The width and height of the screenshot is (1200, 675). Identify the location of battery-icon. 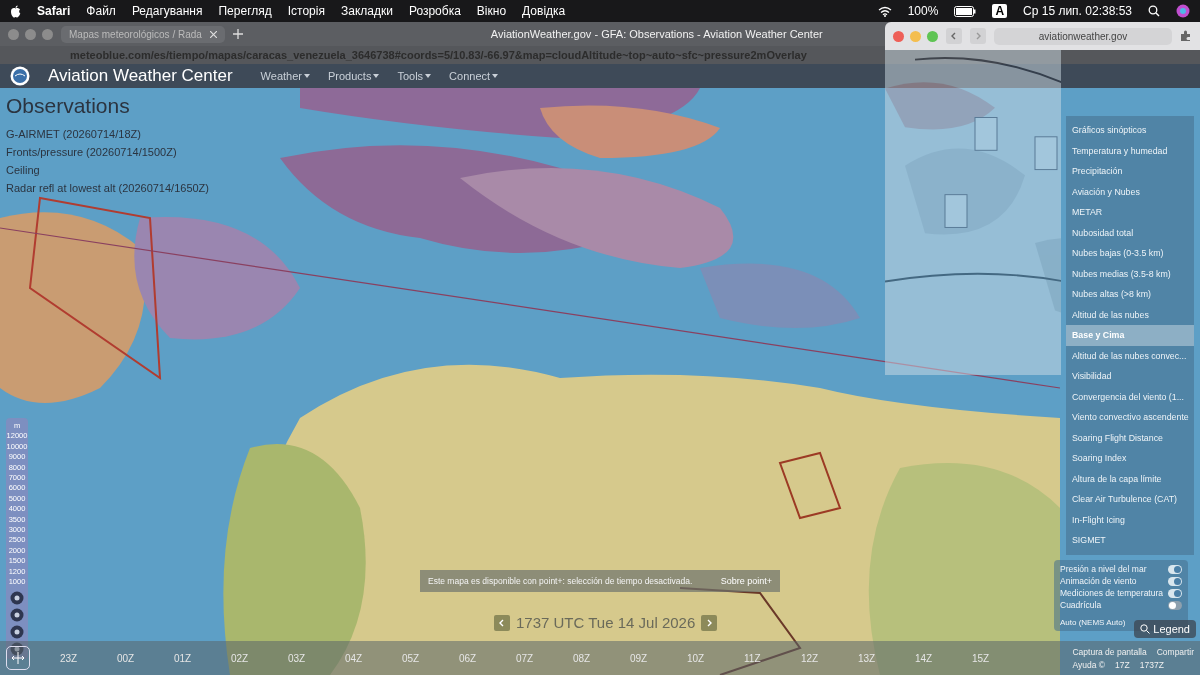
(965, 11).